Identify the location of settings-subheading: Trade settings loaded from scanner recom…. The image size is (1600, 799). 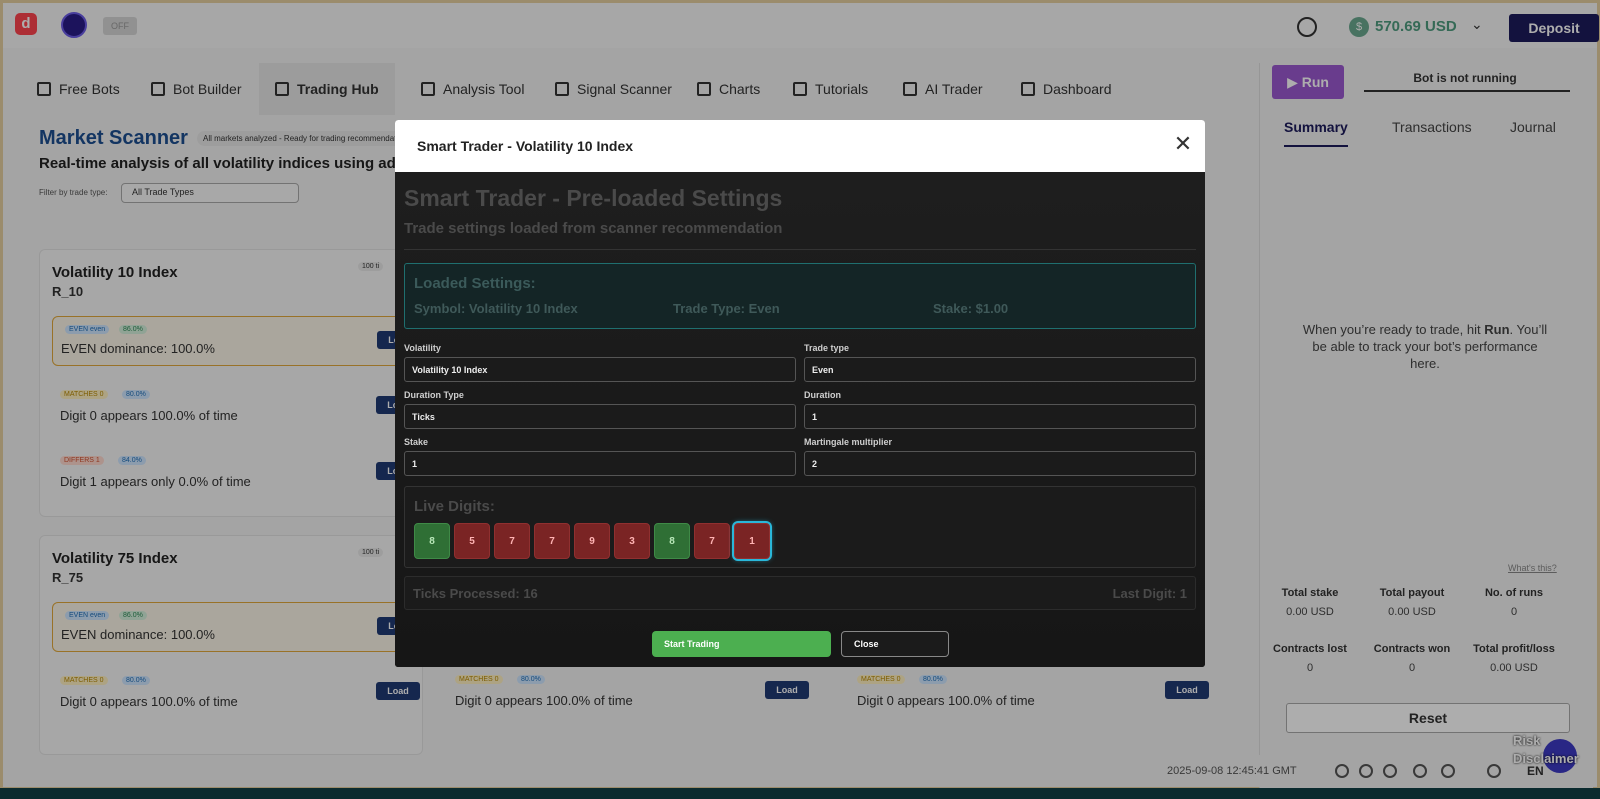
(593, 228).